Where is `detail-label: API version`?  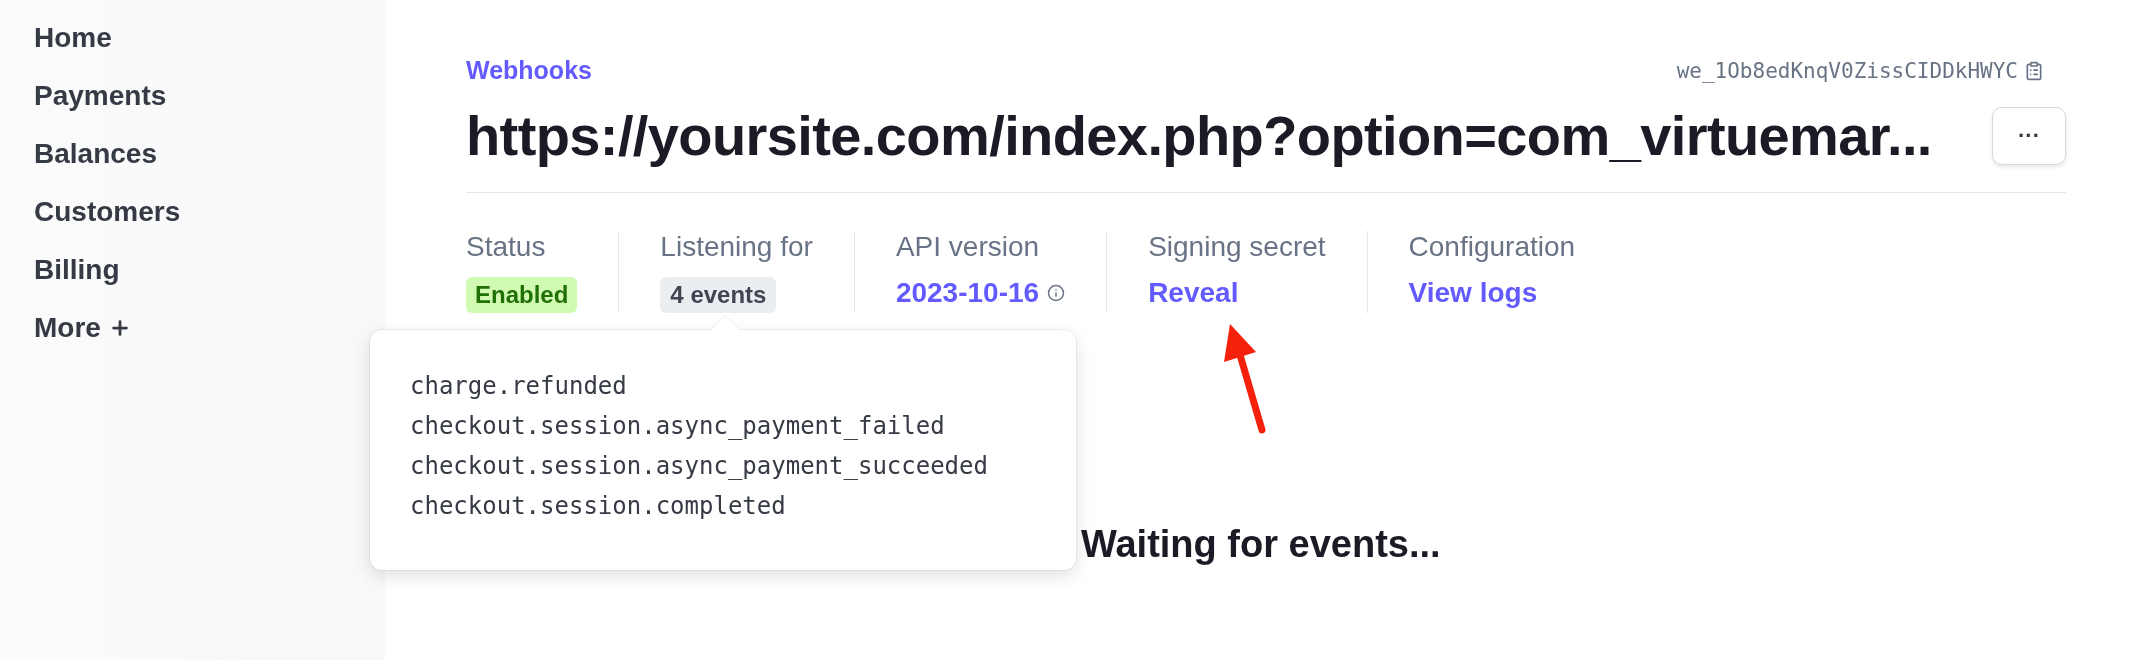 detail-label: API version is located at coordinates (968, 247).